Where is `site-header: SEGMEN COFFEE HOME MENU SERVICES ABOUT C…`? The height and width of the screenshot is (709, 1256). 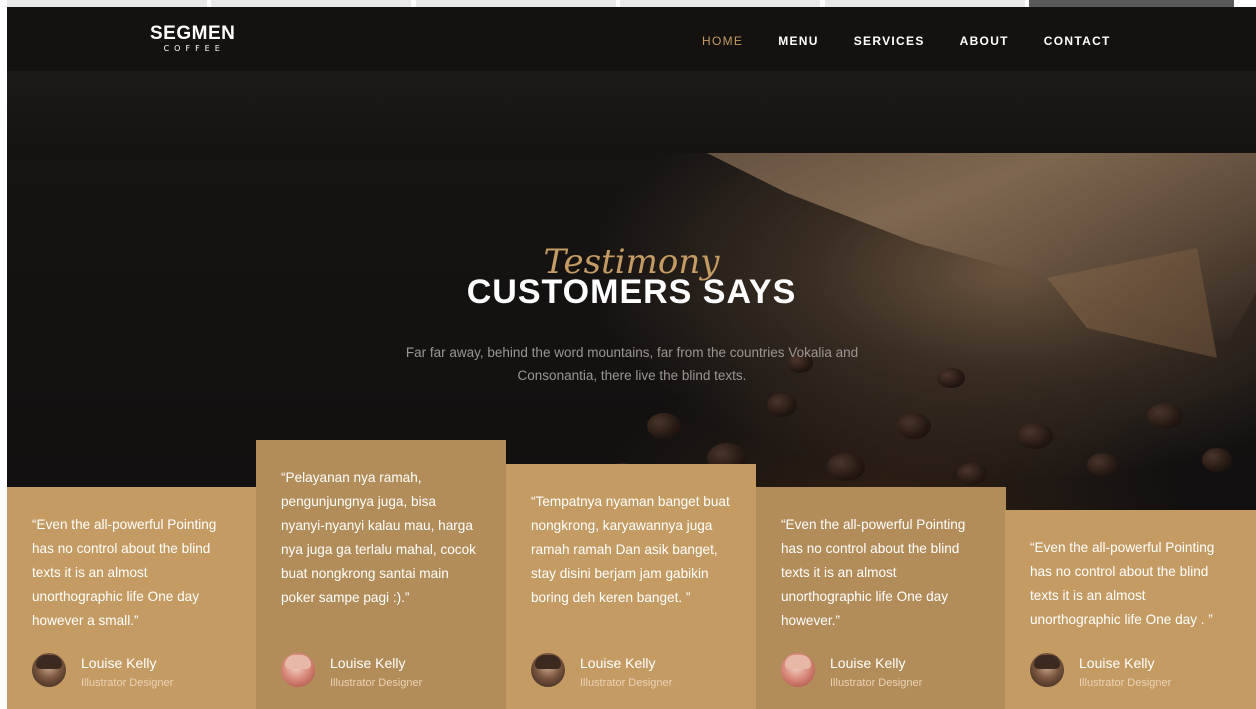 site-header: SEGMEN COFFEE HOME MENU SERVICES ABOUT C… is located at coordinates (631, 39).